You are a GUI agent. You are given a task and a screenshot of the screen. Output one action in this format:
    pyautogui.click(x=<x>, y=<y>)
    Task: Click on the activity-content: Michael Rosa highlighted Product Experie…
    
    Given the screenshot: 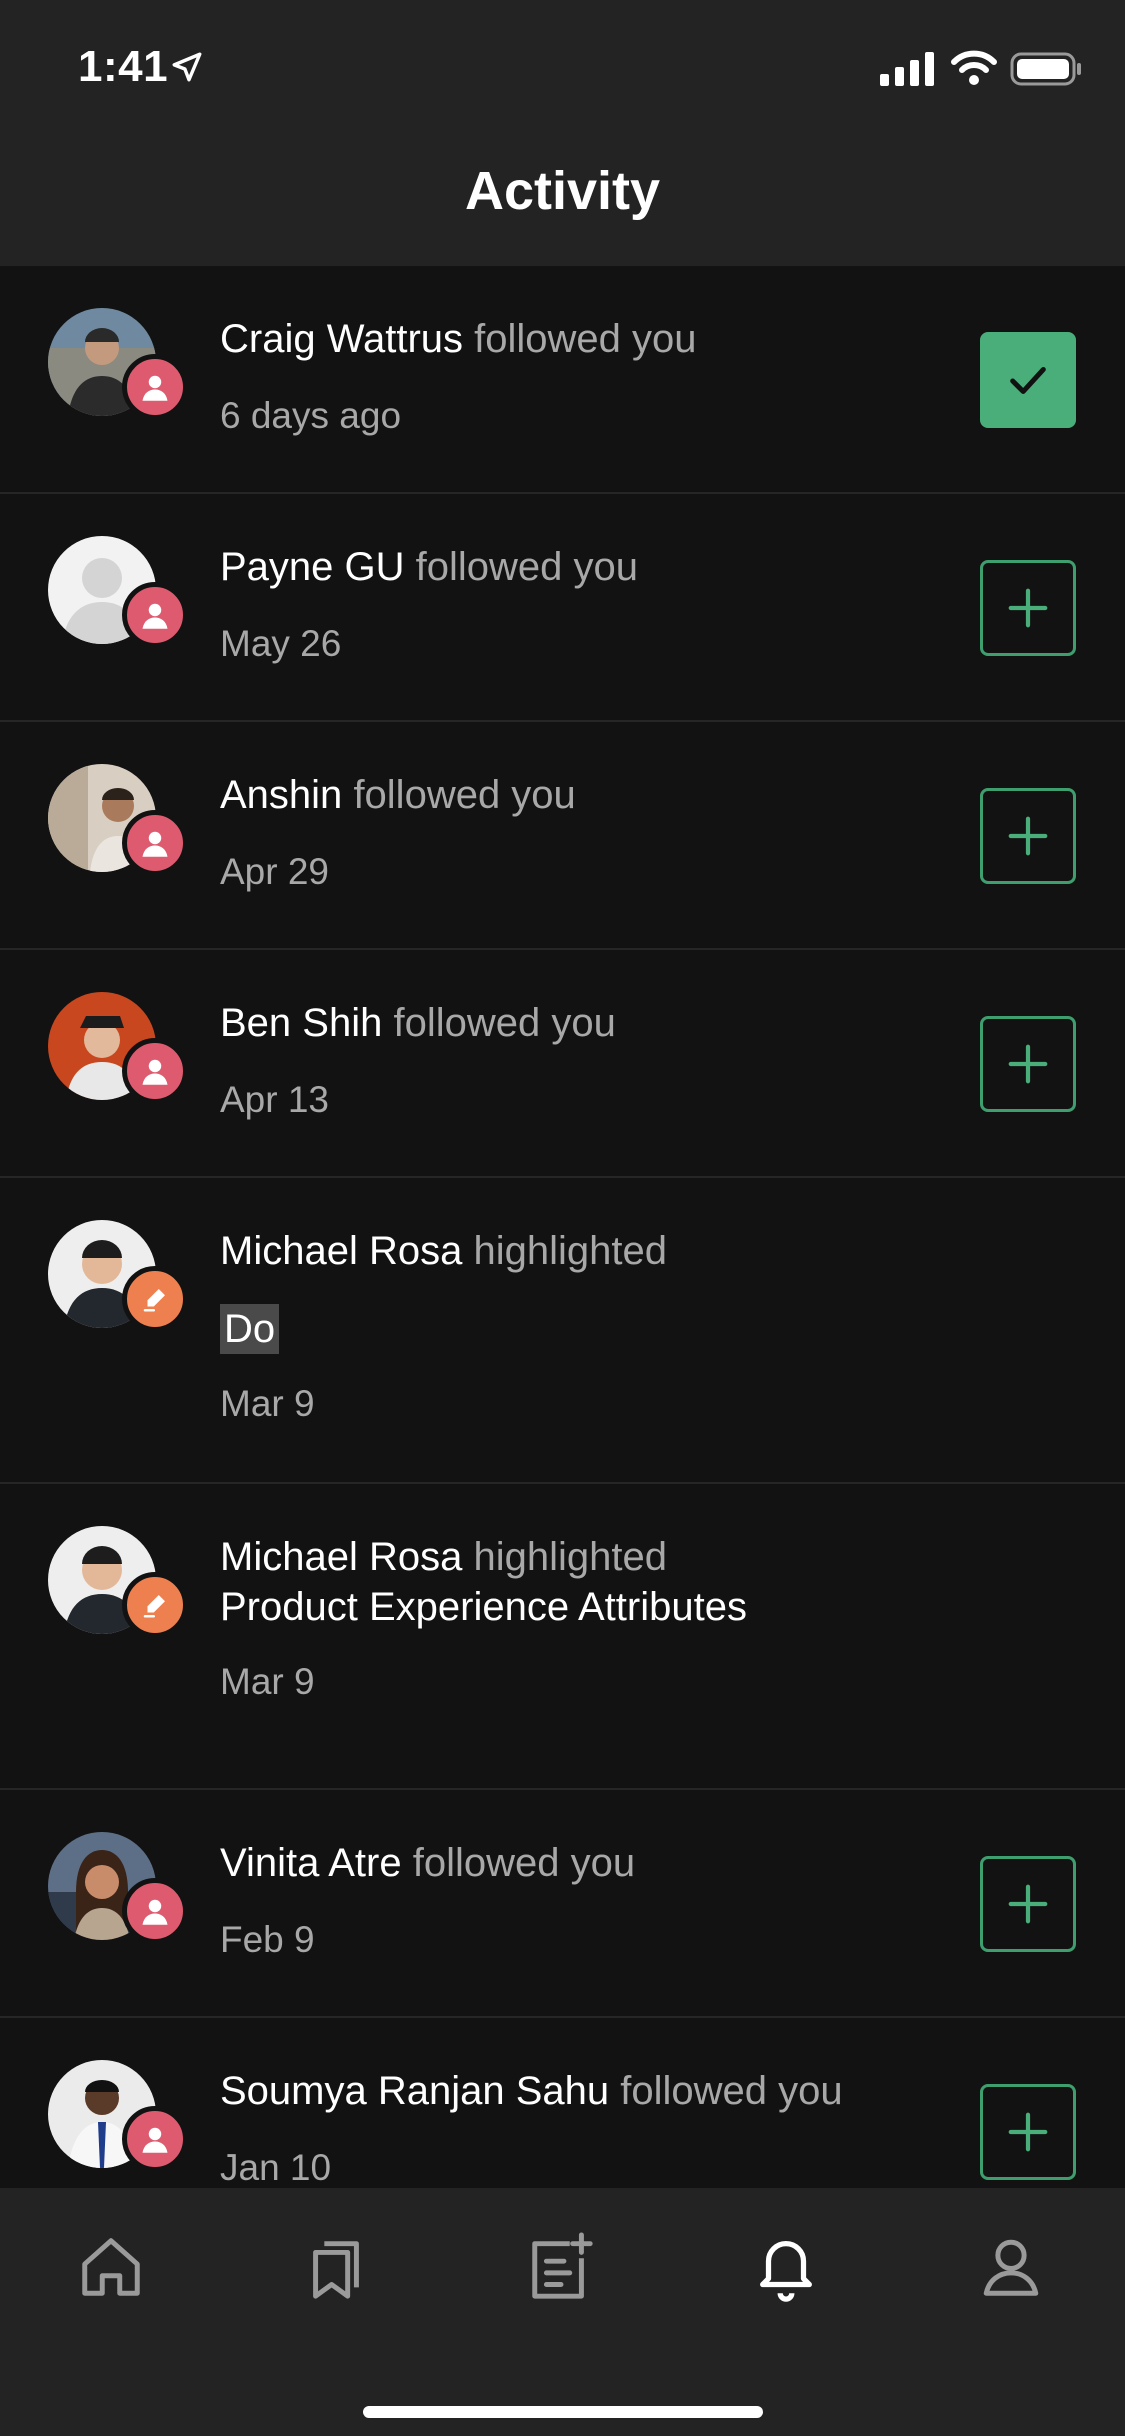 What is the action you would take?
    pyautogui.click(x=580, y=1618)
    